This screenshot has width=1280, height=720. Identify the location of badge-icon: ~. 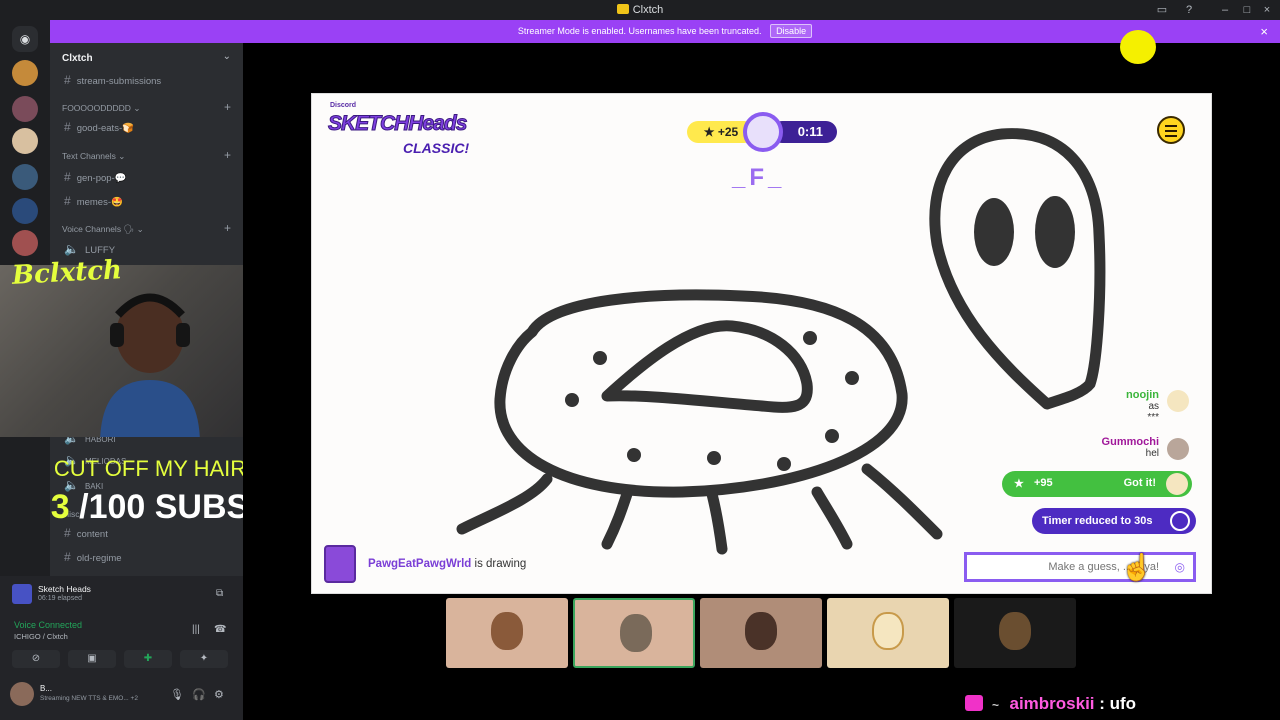
(995, 705).